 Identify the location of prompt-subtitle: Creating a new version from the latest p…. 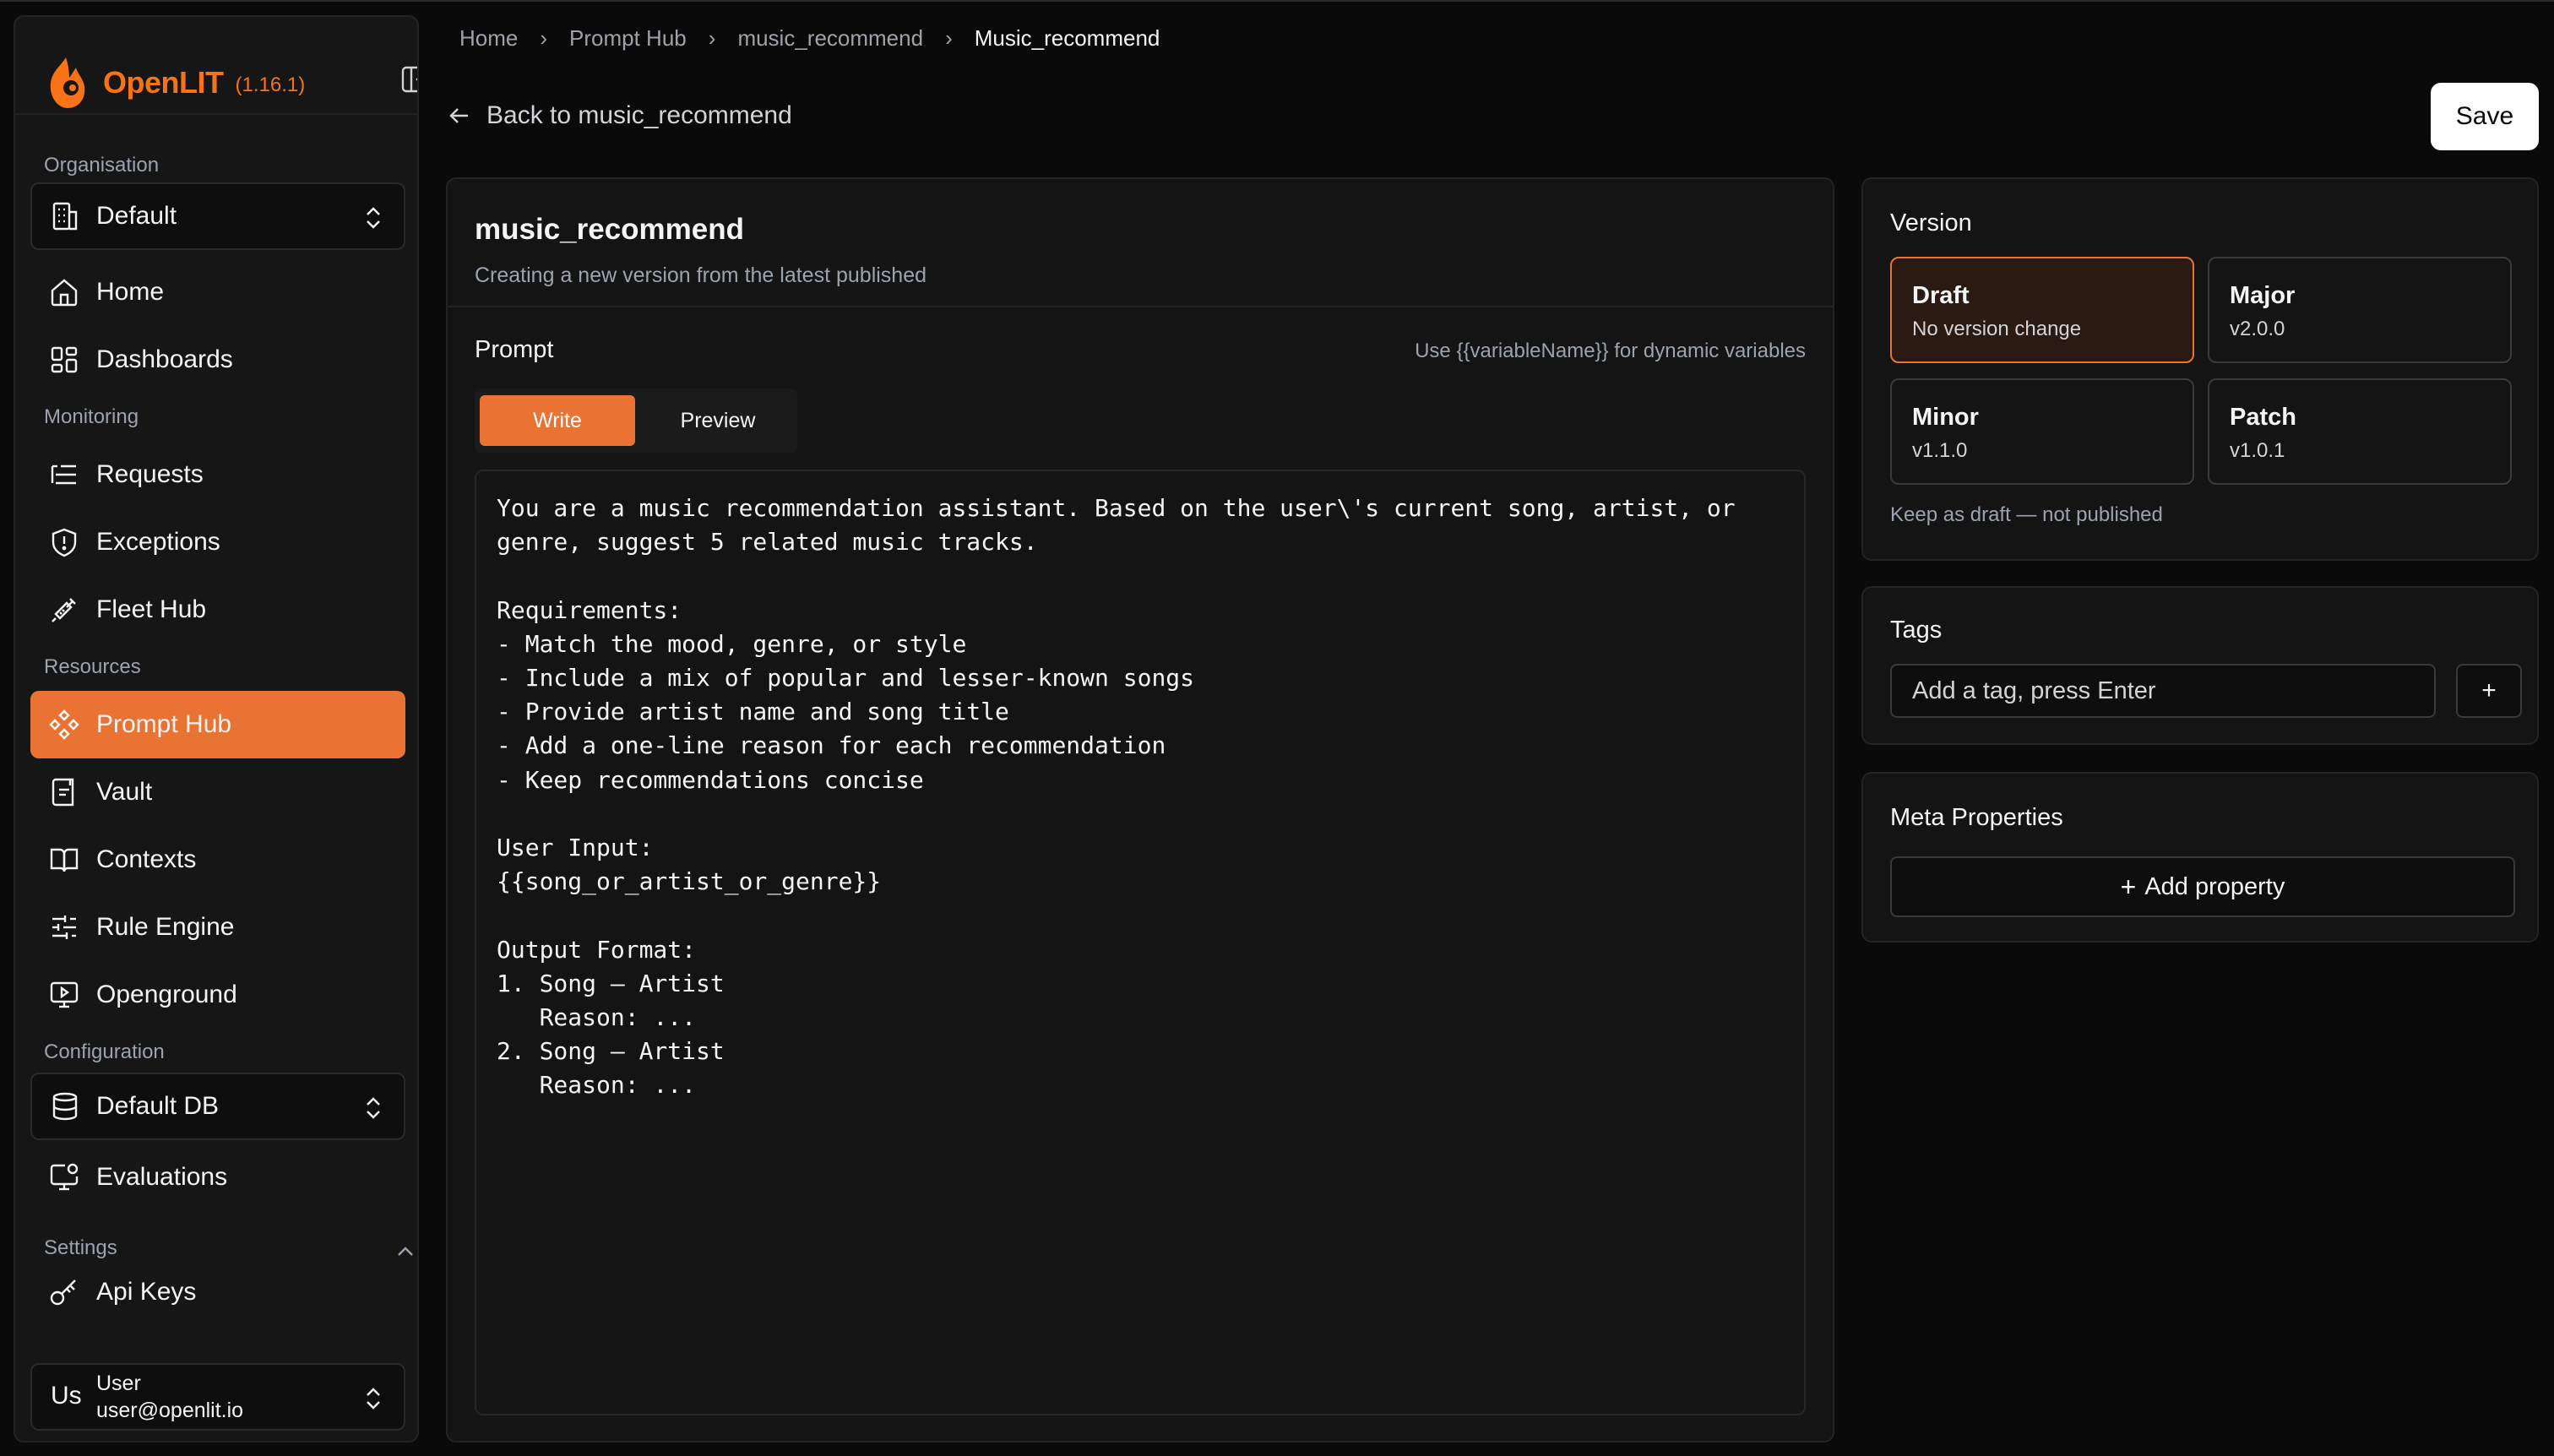
(701, 275).